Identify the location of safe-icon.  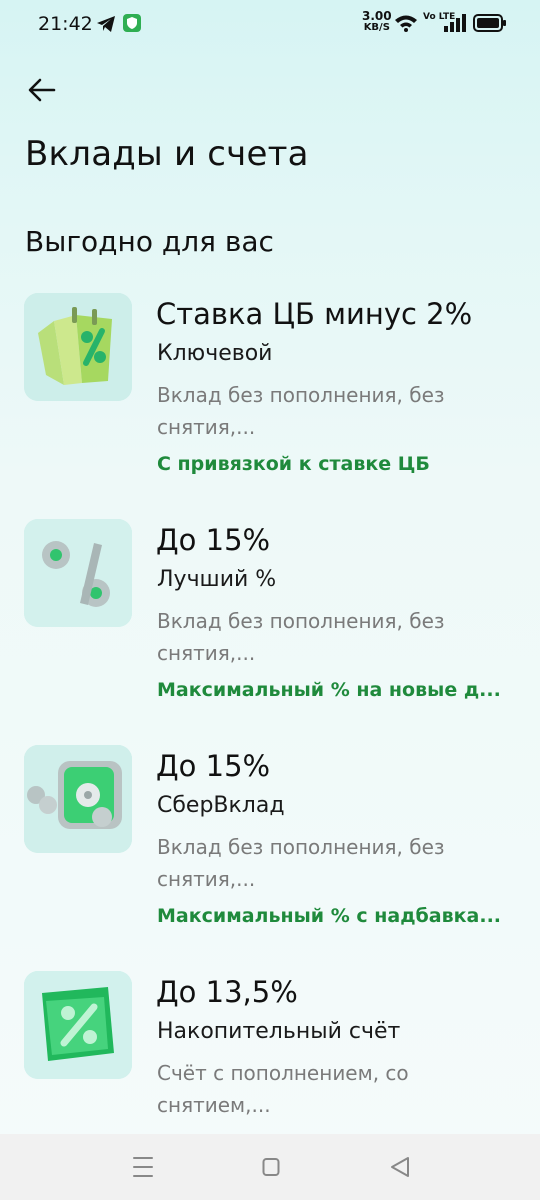
(78, 799).